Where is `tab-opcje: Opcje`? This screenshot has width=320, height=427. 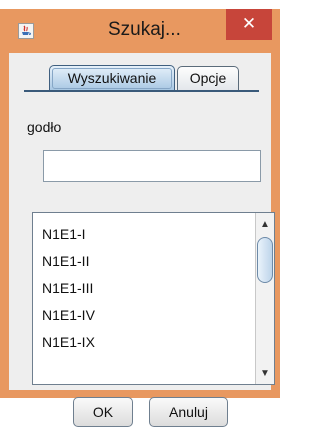
tab-opcje: Opcje is located at coordinates (208, 78).